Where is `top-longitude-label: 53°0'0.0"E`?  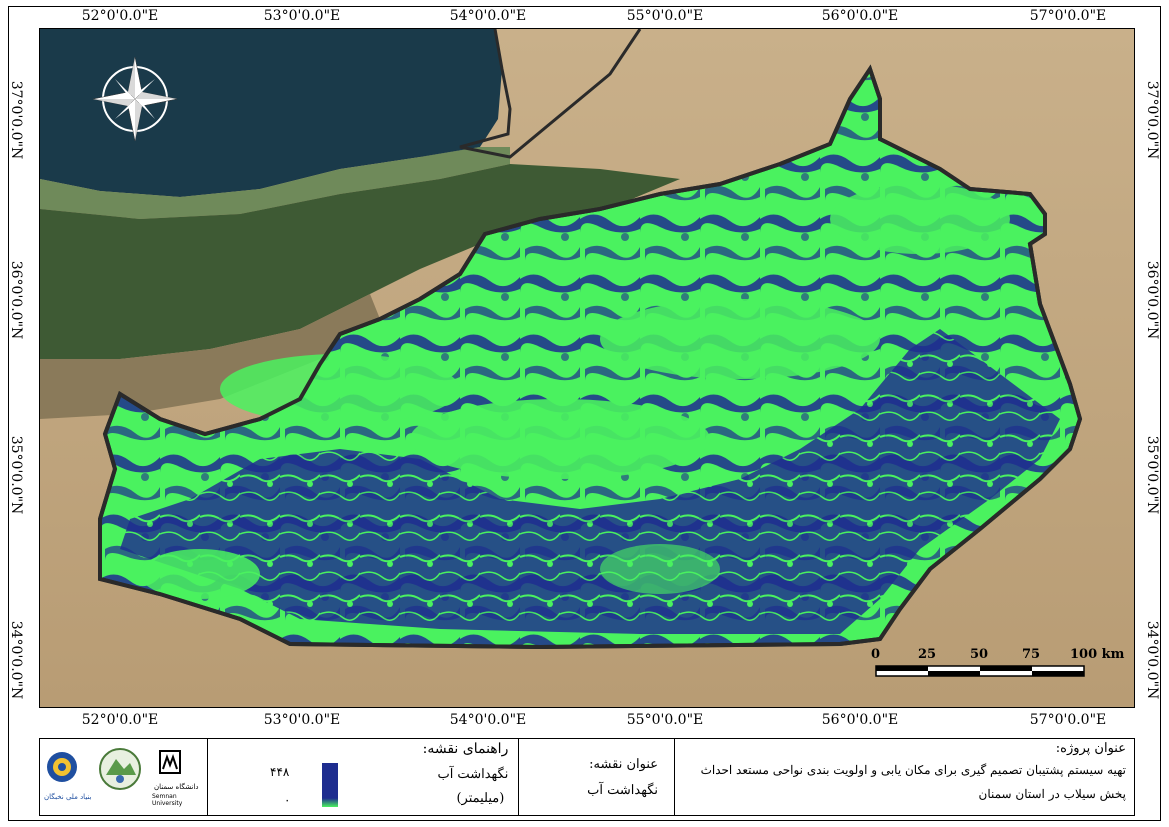 top-longitude-label: 53°0'0.0"E is located at coordinates (302, 16).